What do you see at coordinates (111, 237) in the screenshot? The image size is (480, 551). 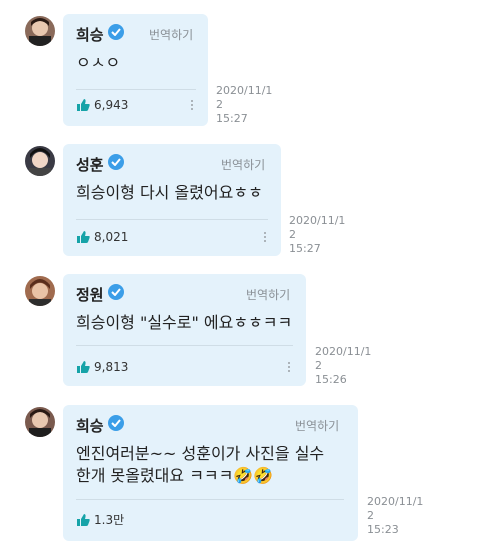 I see `like-count: 8,021` at bounding box center [111, 237].